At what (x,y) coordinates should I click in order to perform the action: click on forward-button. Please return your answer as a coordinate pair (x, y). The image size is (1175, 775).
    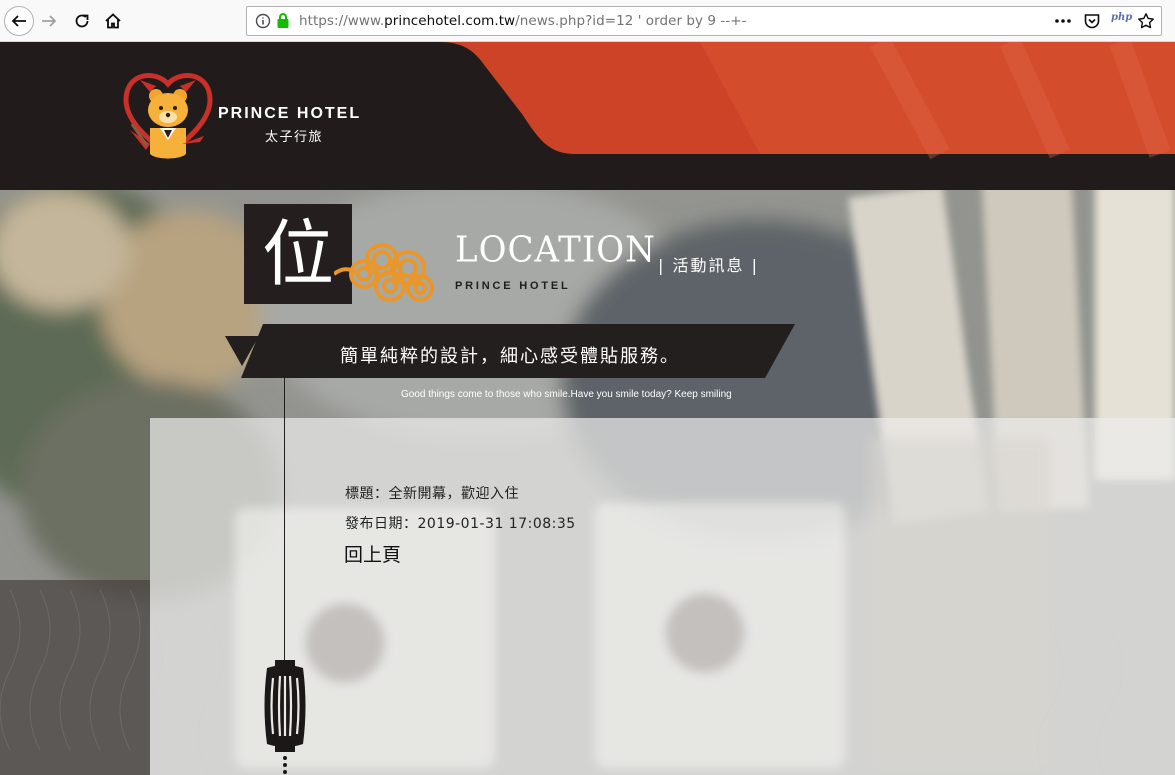
    Looking at the image, I should click on (49, 21).